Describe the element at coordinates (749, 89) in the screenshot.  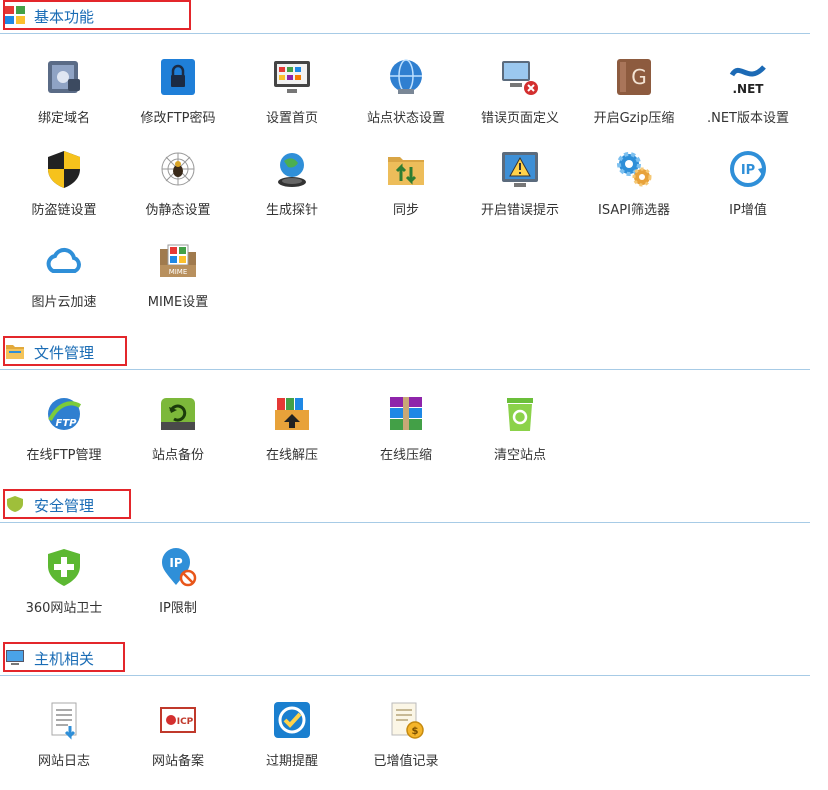
I see `svg-text: .NET` at that location.